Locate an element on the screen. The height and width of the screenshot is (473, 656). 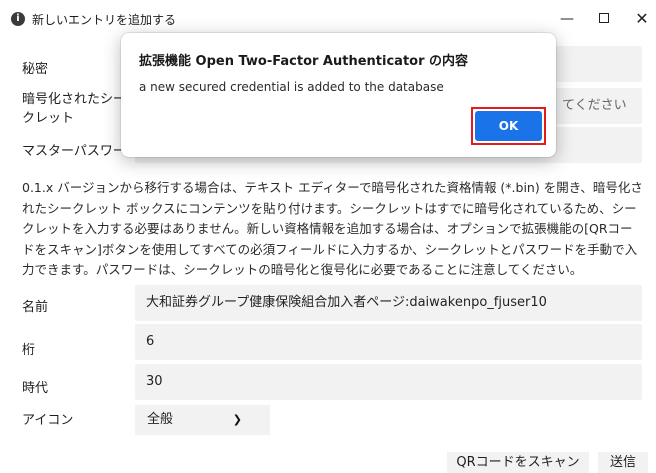
ok-button: OK is located at coordinates (508, 126).